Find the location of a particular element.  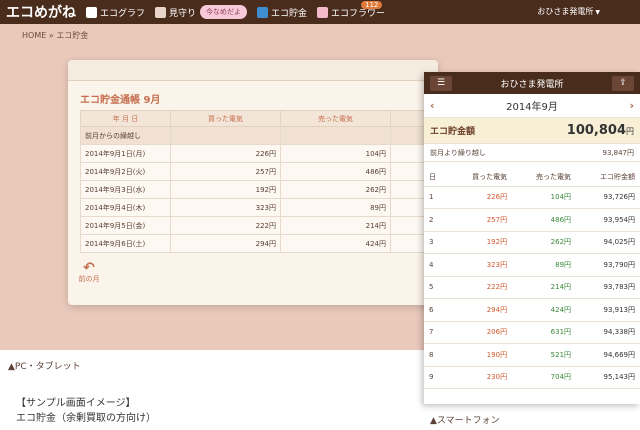

row-balance: 94,338円 is located at coordinates (608, 332).